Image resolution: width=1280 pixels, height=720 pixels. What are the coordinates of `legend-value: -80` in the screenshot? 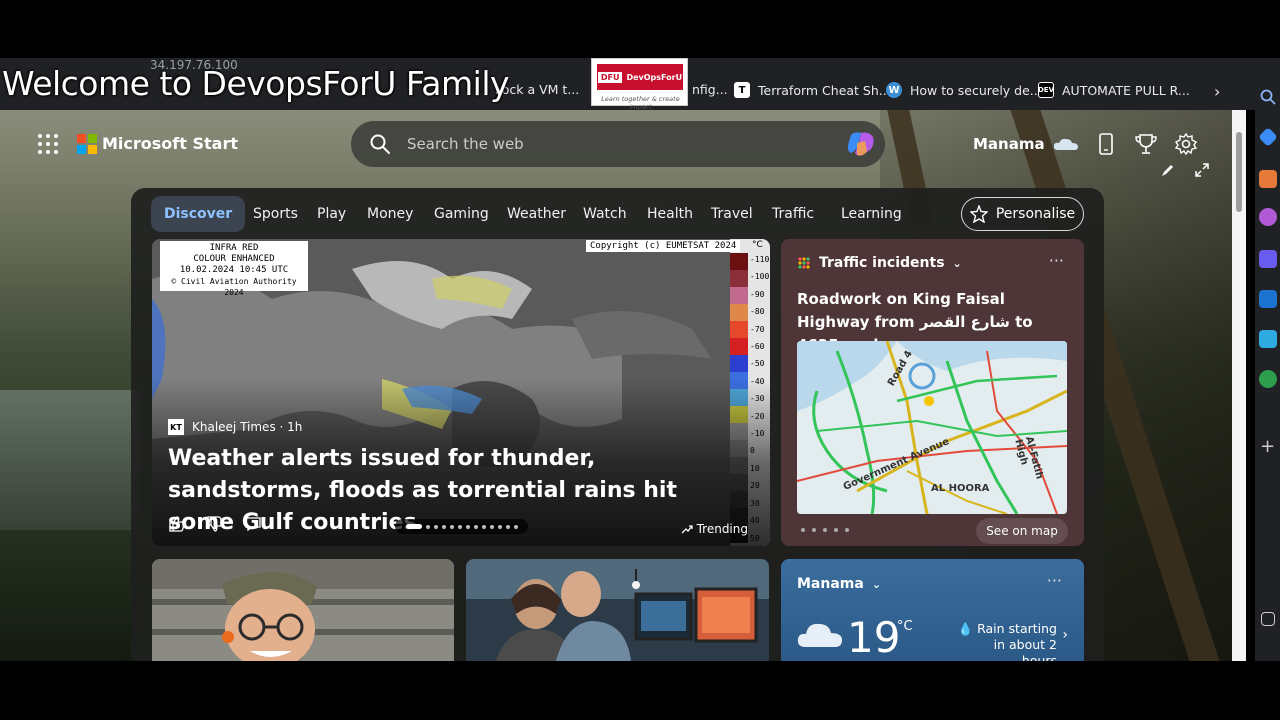 It's located at (757, 312).